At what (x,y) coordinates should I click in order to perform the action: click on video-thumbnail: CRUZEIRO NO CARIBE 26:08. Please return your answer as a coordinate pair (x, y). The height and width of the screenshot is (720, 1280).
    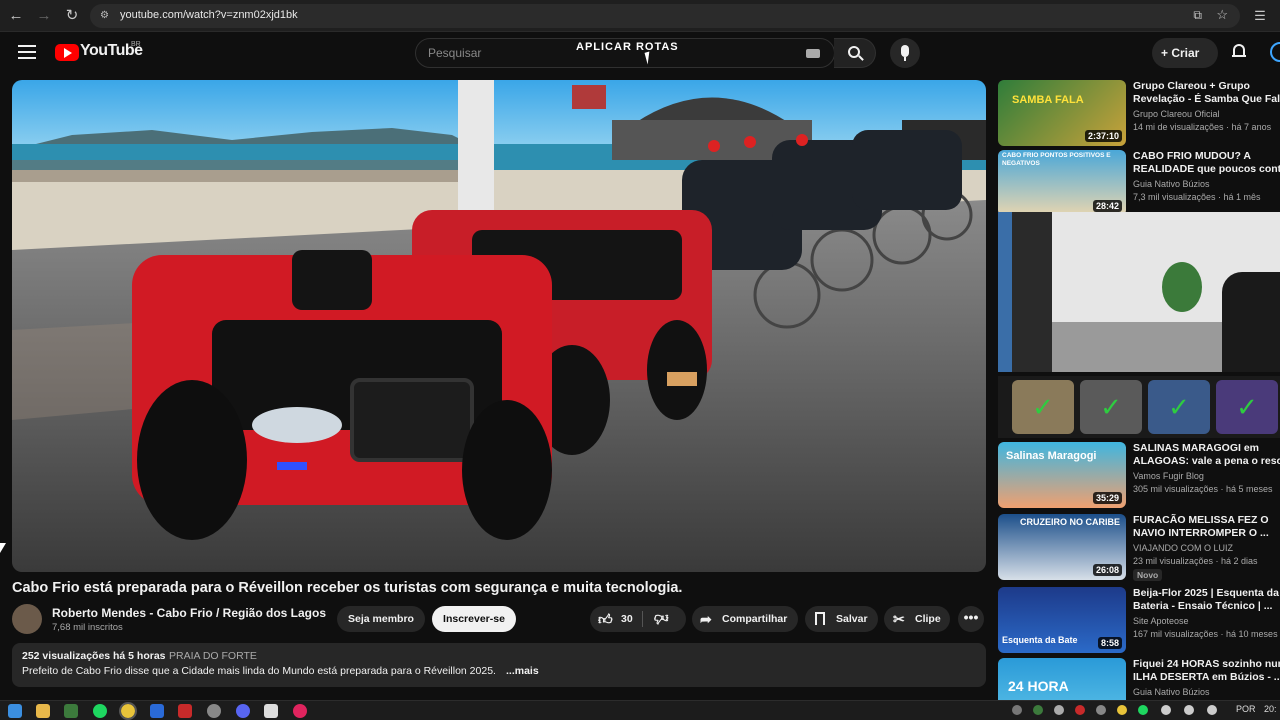
    Looking at the image, I should click on (1062, 547).